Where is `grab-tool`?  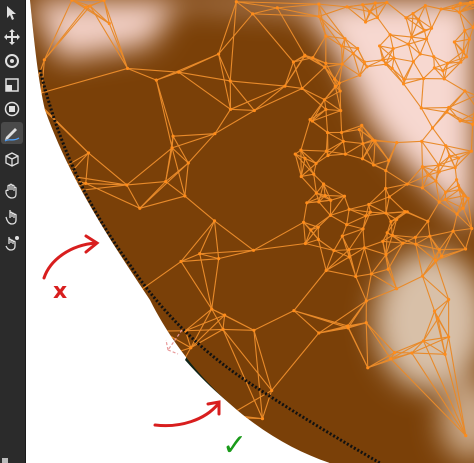
grab-tool is located at coordinates (12, 191).